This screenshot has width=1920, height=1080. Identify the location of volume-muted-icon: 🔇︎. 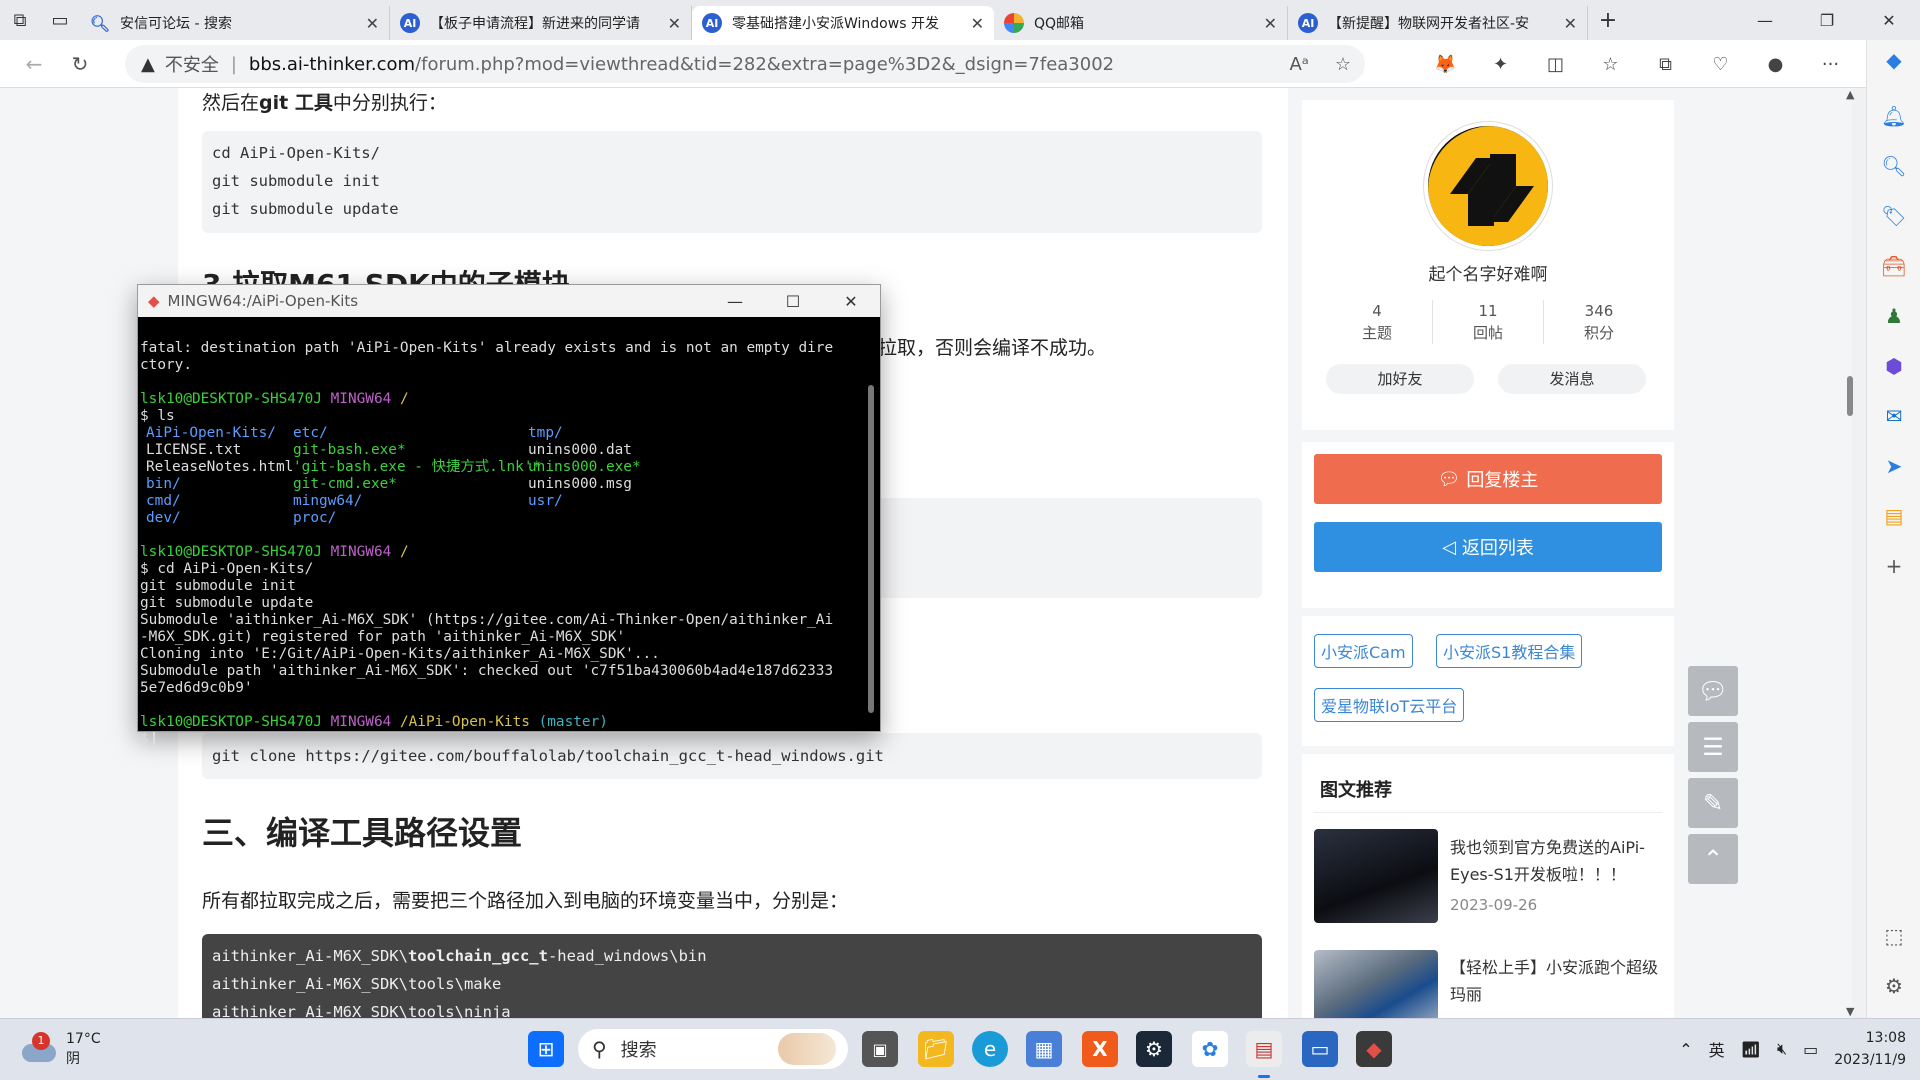
(1782, 1049).